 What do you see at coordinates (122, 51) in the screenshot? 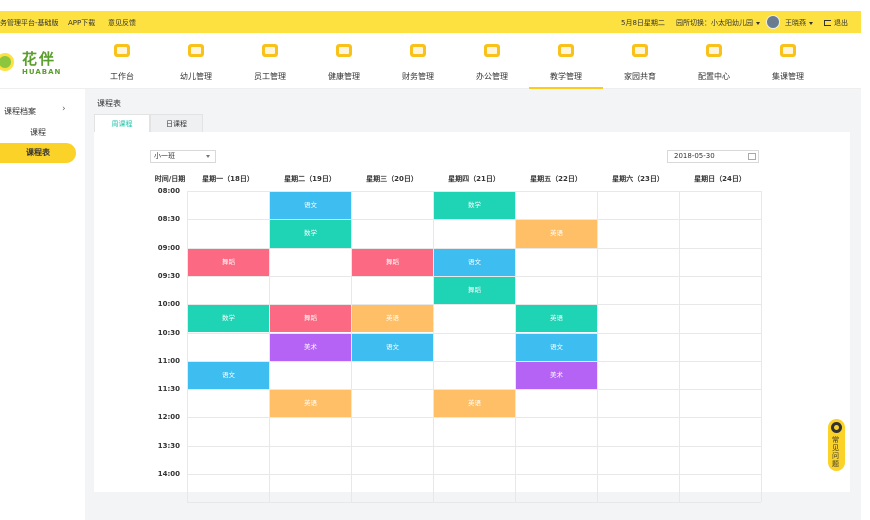
I see `monitor-chart-icon` at bounding box center [122, 51].